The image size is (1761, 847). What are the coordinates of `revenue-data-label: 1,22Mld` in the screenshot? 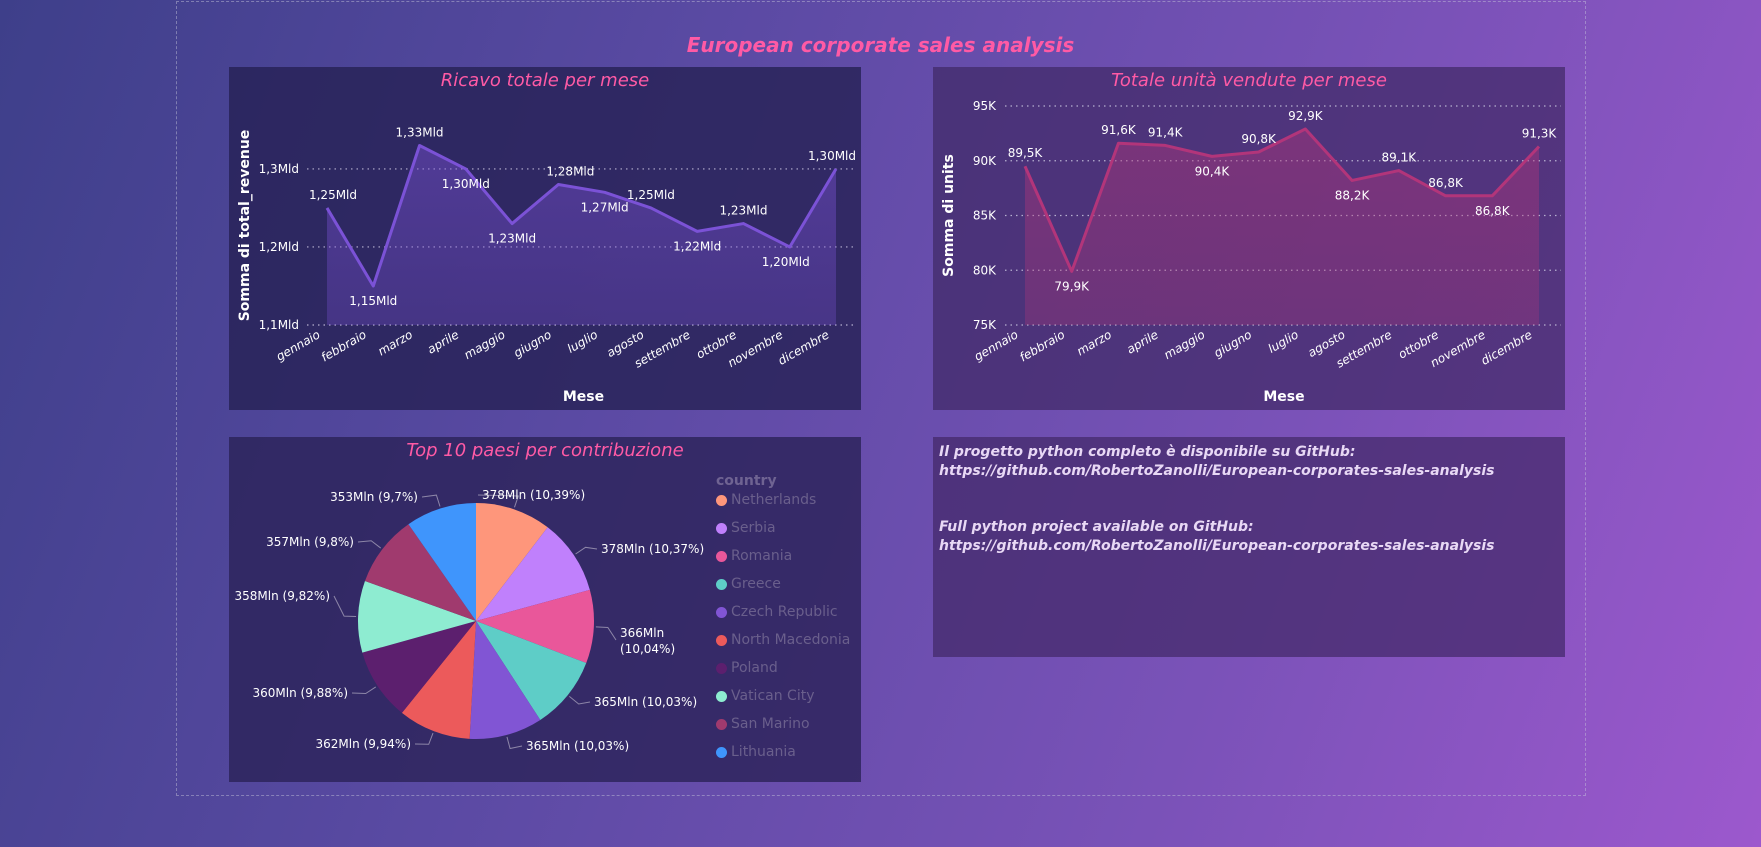 It's located at (697, 246).